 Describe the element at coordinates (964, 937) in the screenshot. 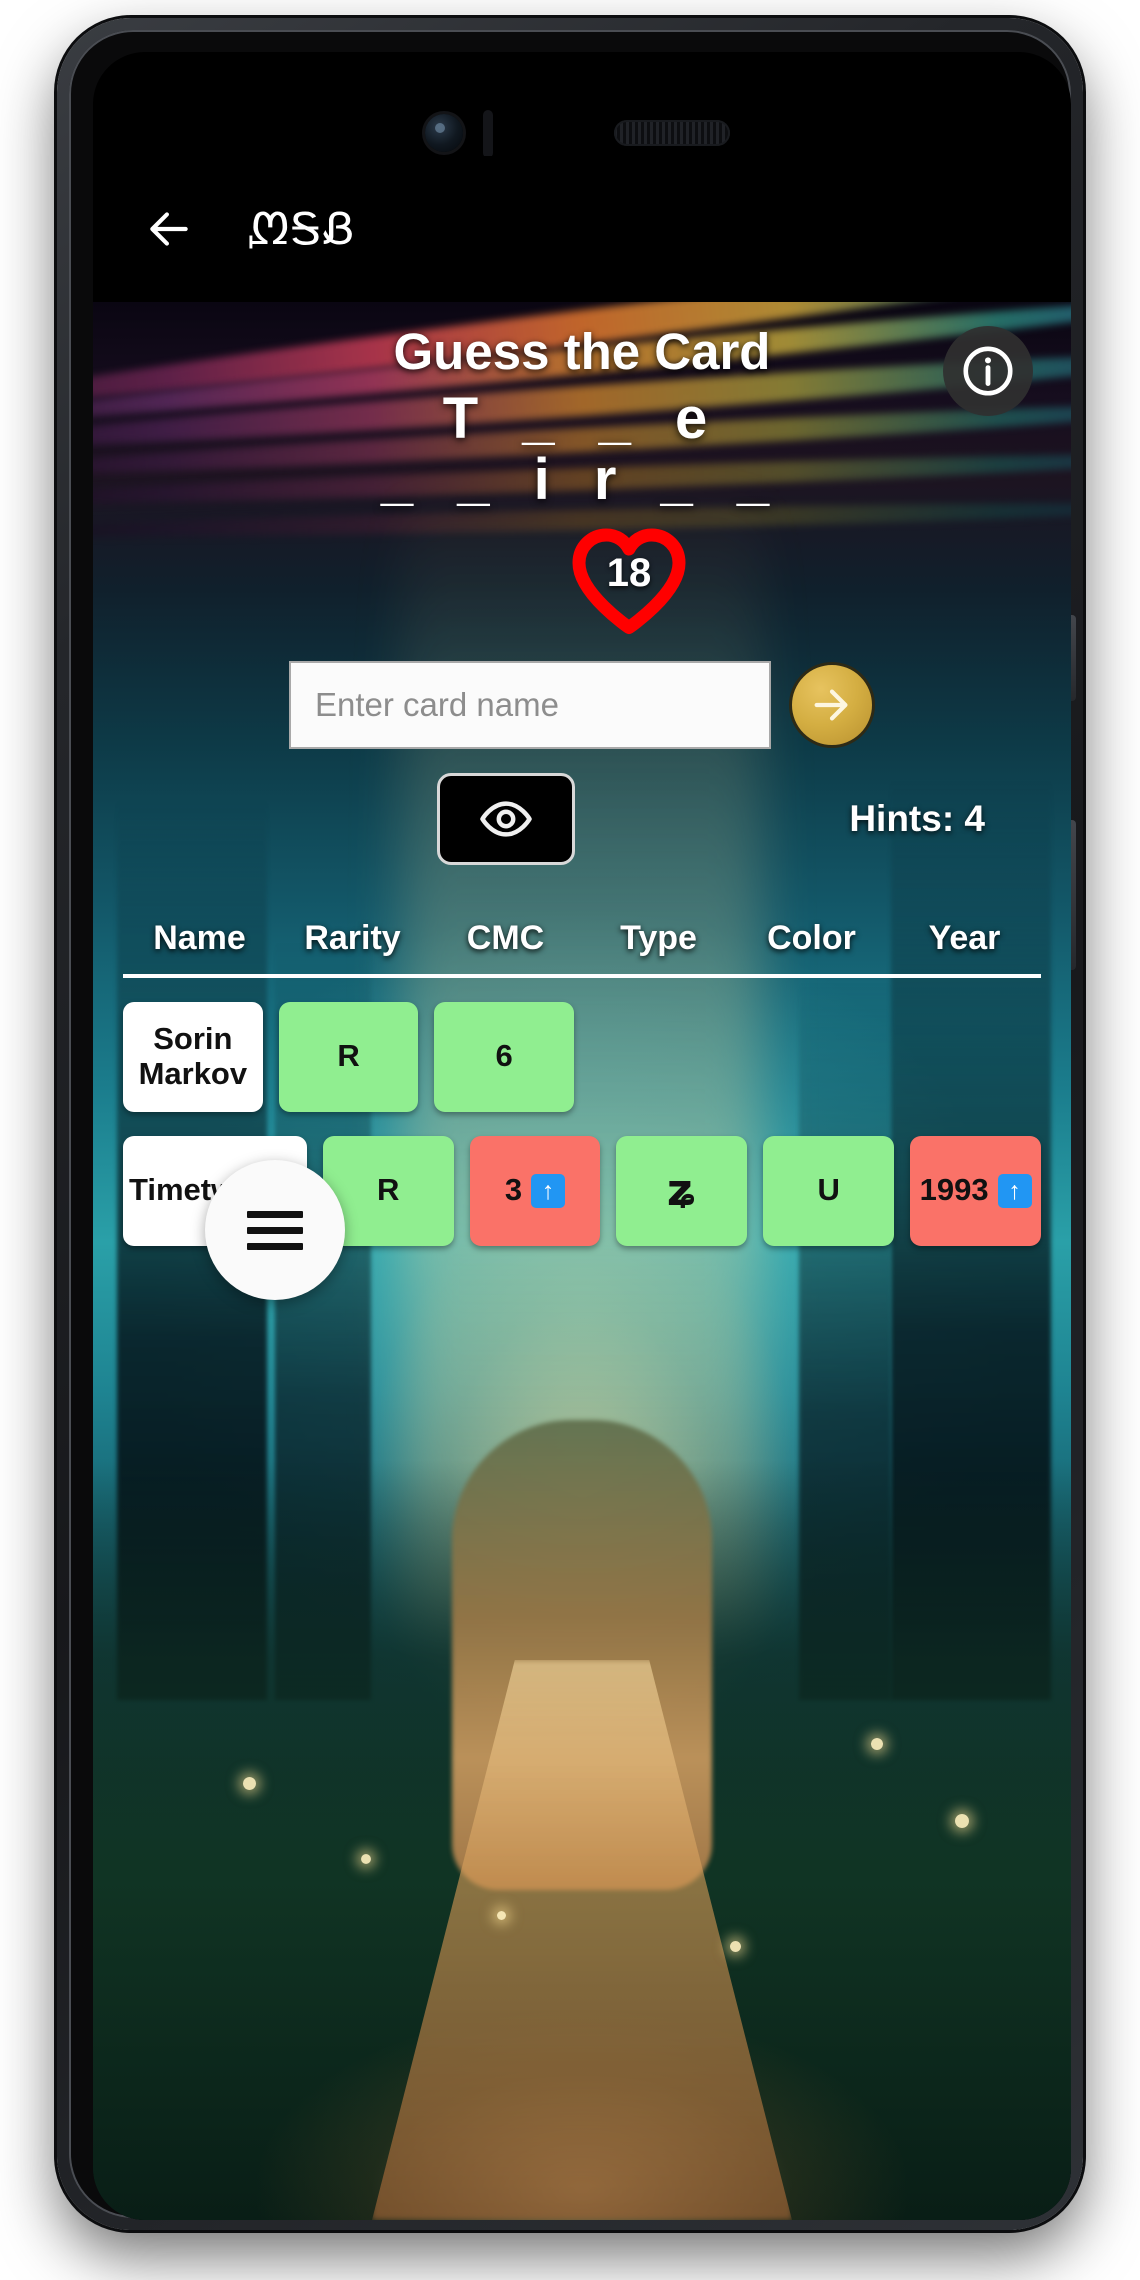

I see `column-header-year: Year` at that location.